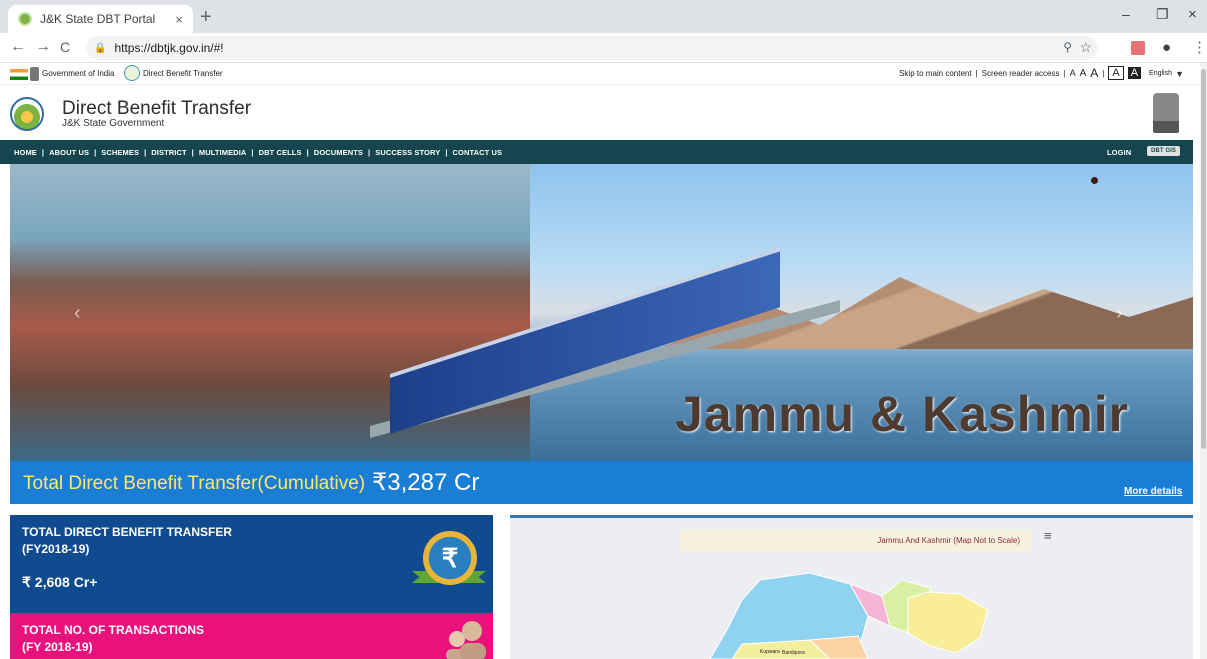 The image size is (1207, 659). Describe the element at coordinates (19, 74) in the screenshot. I see `india-flag-icon` at that location.